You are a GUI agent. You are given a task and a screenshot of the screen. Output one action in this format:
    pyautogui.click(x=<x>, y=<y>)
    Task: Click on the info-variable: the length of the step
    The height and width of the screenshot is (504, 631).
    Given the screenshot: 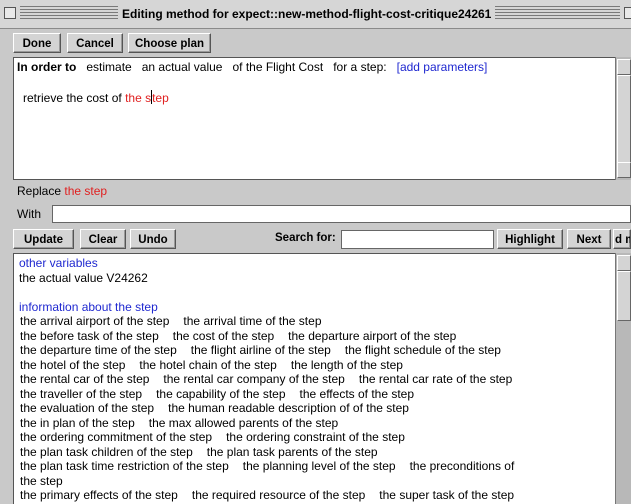 What is the action you would take?
    pyautogui.click(x=347, y=365)
    